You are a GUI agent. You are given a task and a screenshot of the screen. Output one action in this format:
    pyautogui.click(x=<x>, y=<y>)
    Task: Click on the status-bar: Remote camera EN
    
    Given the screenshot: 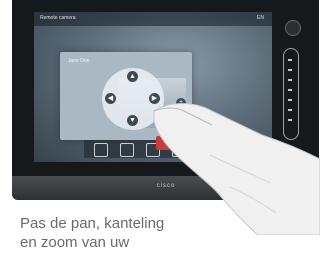 What is the action you would take?
    pyautogui.click(x=153, y=19)
    